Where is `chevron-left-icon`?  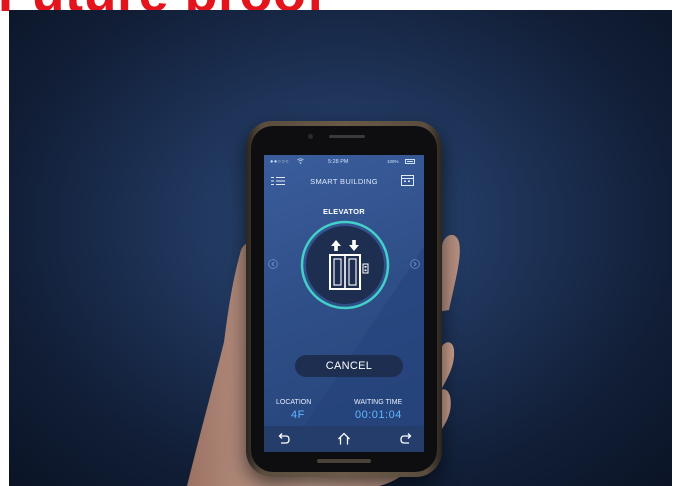 chevron-left-icon is located at coordinates (273, 264).